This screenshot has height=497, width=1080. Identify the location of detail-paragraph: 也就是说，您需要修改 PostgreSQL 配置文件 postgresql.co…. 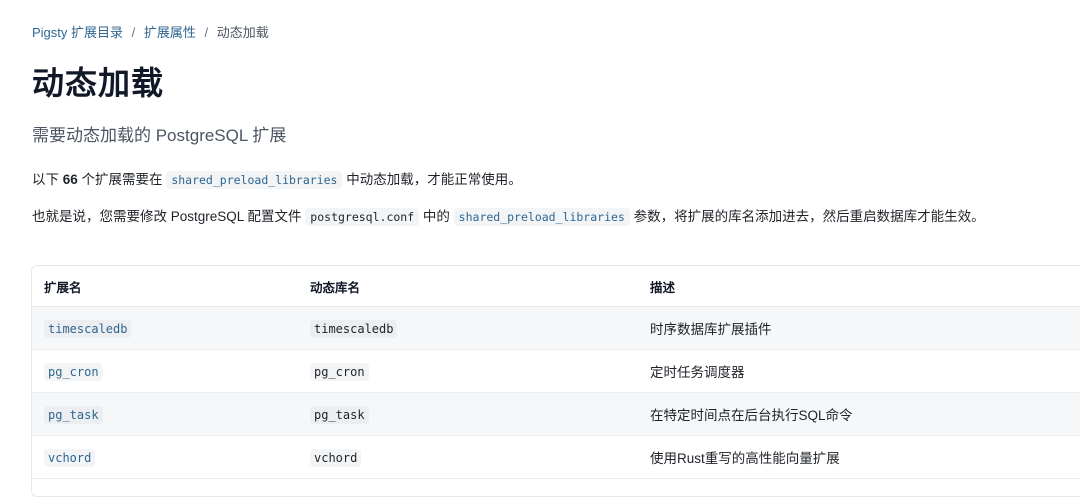
(547, 217).